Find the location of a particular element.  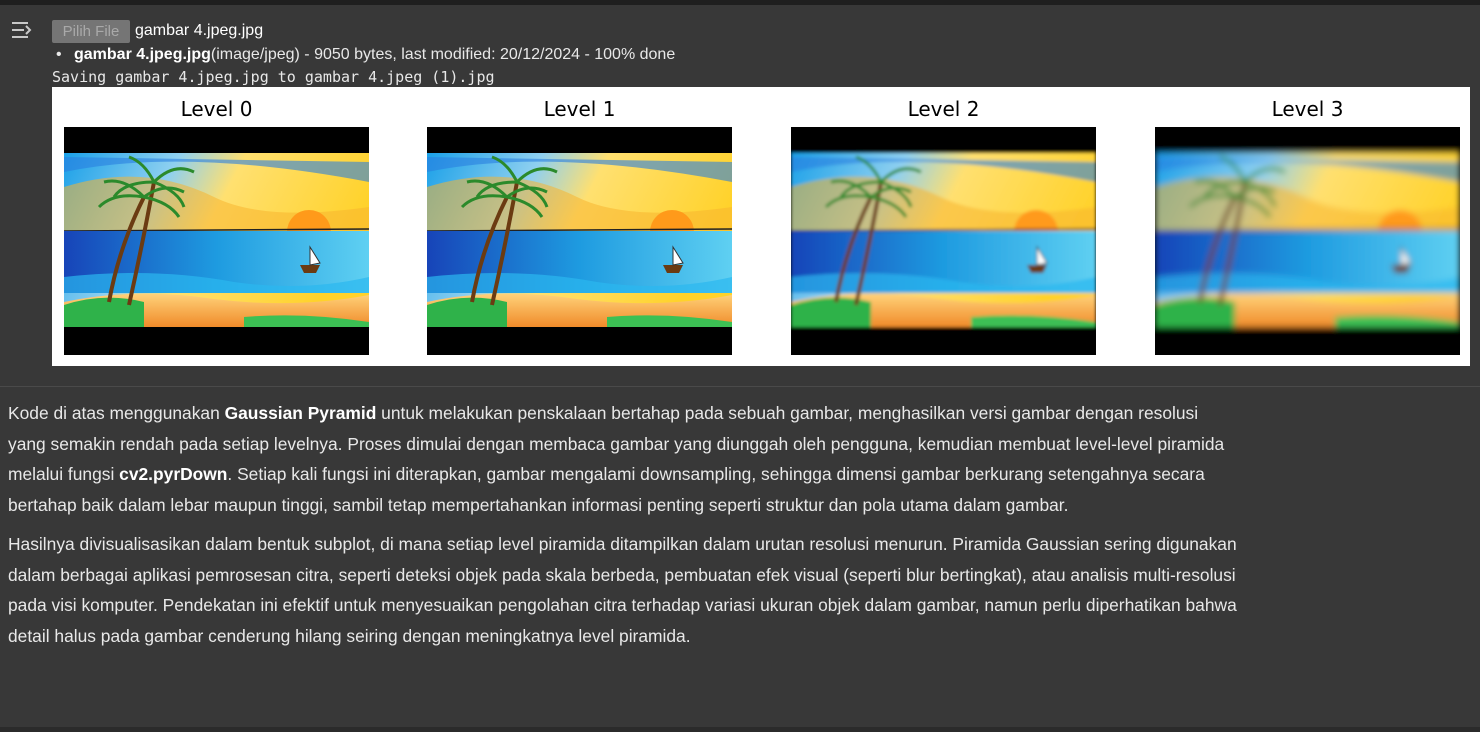

cell-divider is located at coordinates (740, 386).